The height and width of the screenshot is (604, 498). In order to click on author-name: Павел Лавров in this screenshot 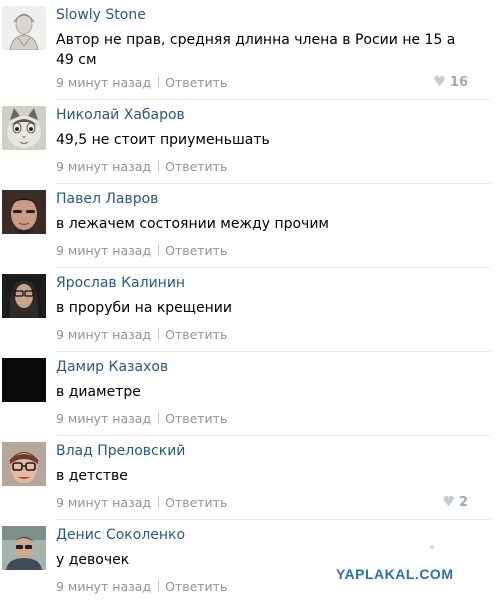, I will do `click(107, 199)`.